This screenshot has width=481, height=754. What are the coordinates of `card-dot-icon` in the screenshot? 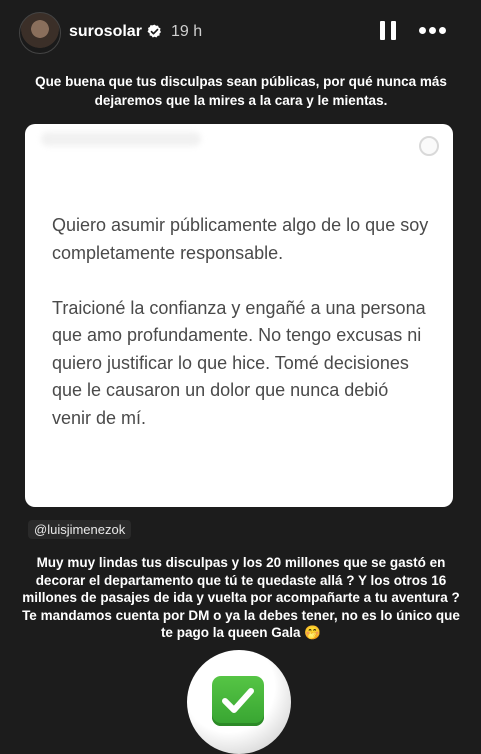 It's located at (429, 146).